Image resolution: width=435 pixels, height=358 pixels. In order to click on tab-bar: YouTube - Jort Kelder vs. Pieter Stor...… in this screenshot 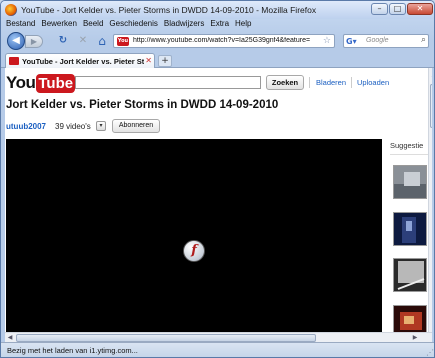, I will do `click(217, 60)`.